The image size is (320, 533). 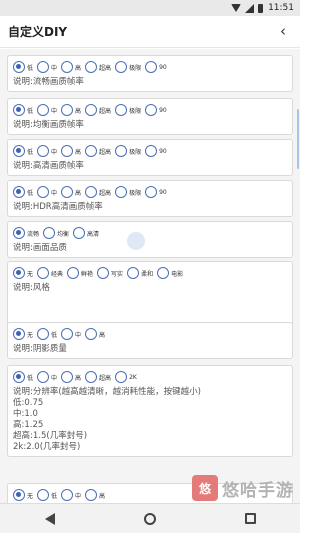 What do you see at coordinates (49, 518) in the screenshot?
I see `nav-back-icon` at bounding box center [49, 518].